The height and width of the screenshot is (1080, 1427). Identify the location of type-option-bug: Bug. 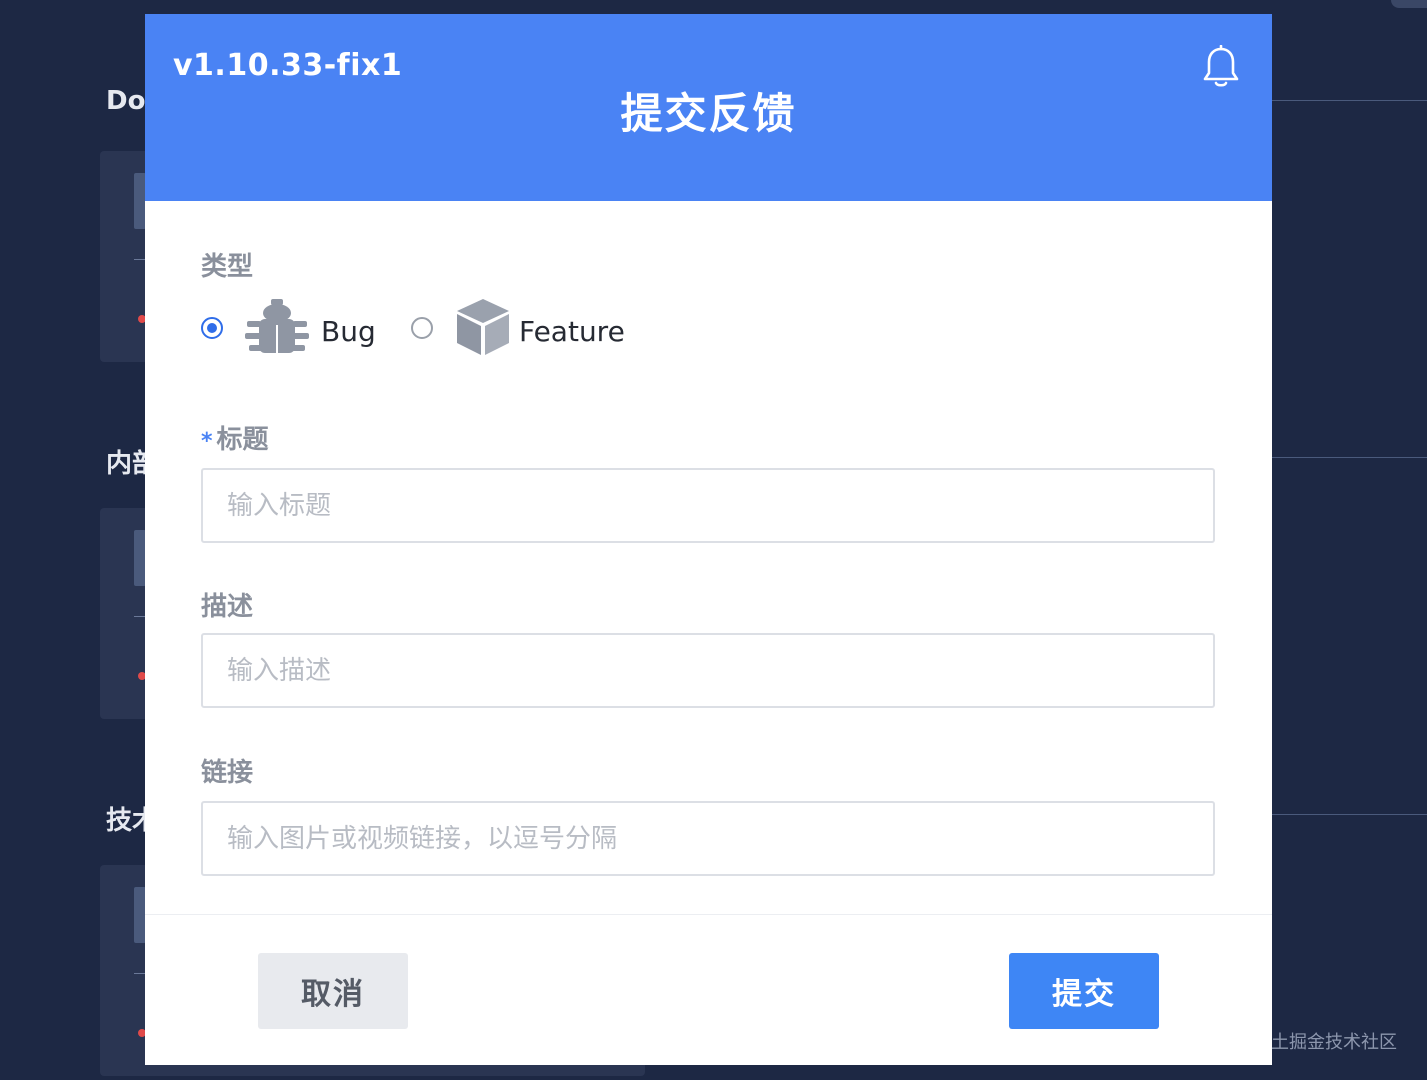
(291, 329).